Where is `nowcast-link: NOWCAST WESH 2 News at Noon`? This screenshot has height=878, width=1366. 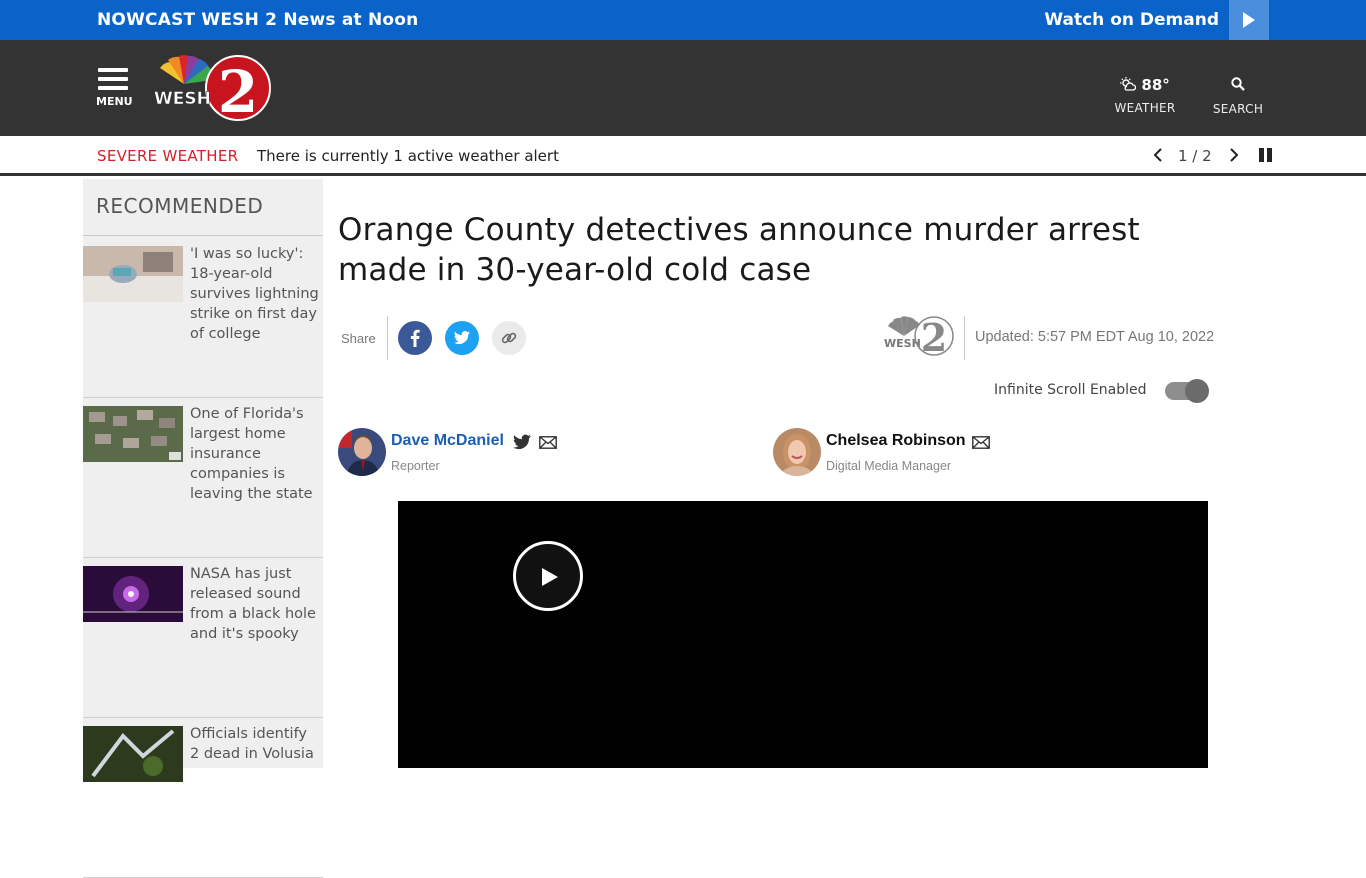 nowcast-link: NOWCAST WESH 2 News at Noon is located at coordinates (257, 20).